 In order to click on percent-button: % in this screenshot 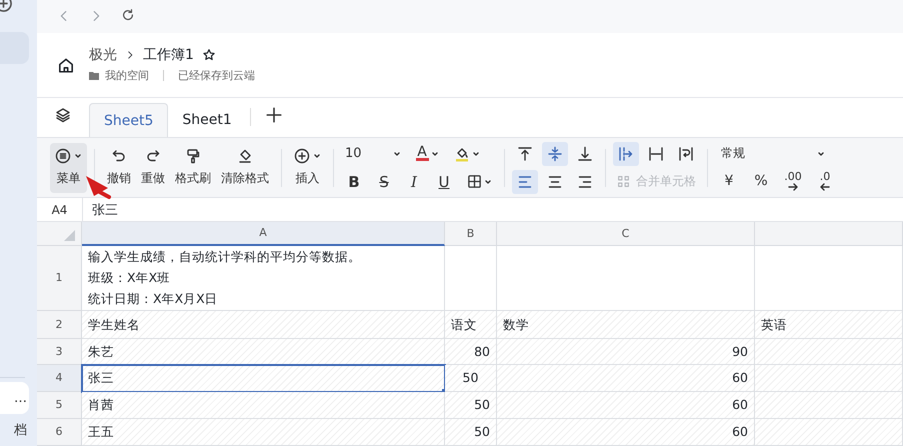, I will do `click(761, 182)`.